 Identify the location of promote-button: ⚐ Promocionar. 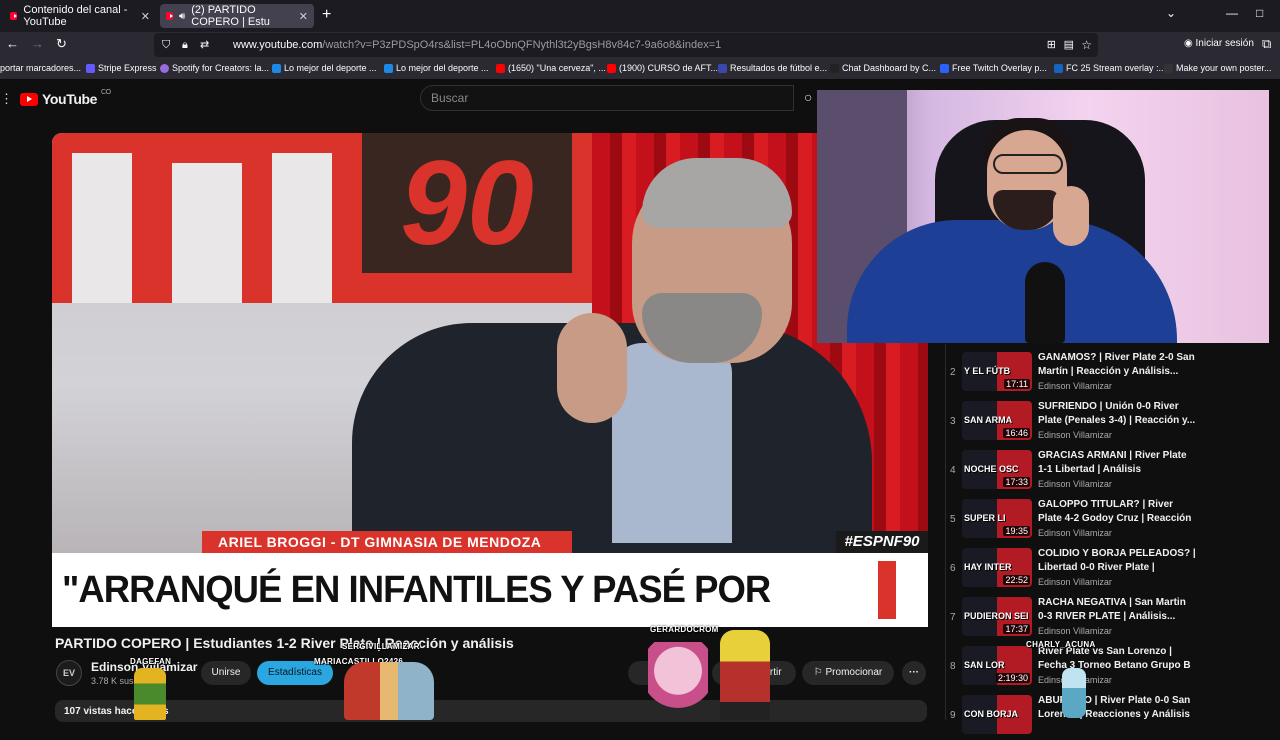
(848, 673).